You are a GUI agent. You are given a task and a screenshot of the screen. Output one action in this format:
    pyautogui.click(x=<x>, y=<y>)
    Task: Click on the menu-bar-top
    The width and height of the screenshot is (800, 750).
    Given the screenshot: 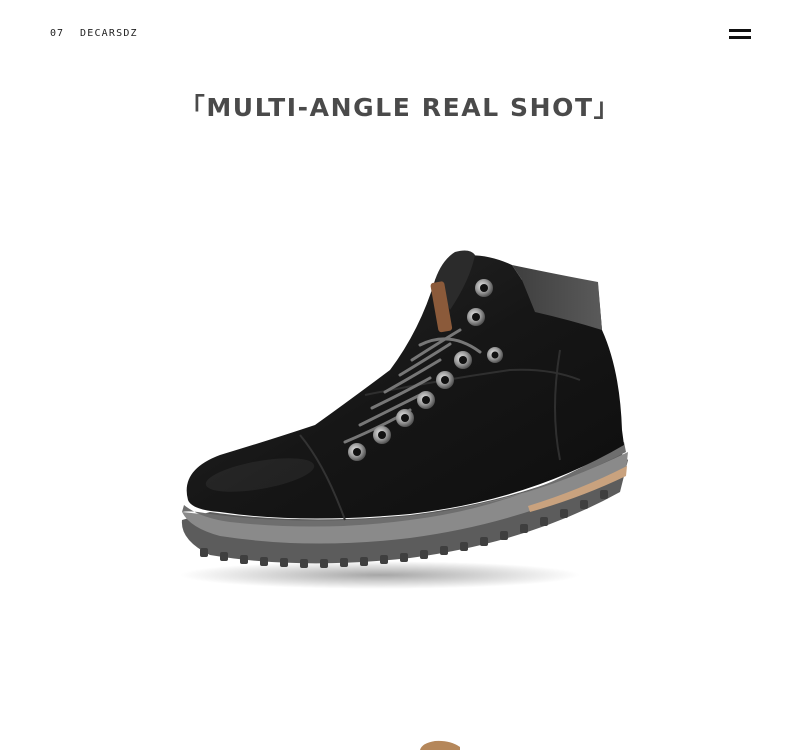 What is the action you would take?
    pyautogui.click(x=740, y=30)
    